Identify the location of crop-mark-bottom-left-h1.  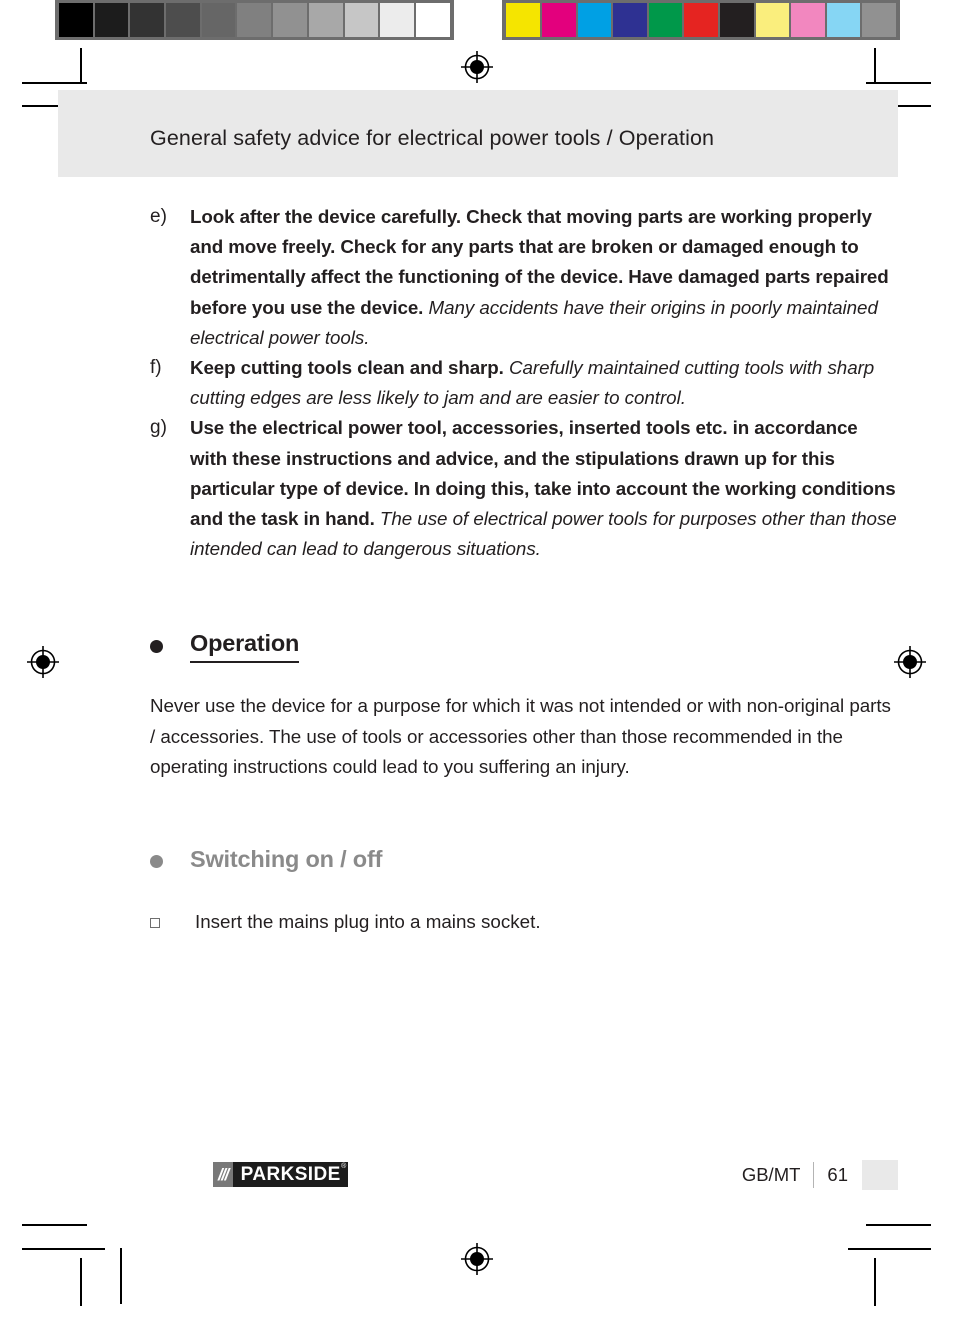
(54, 1225).